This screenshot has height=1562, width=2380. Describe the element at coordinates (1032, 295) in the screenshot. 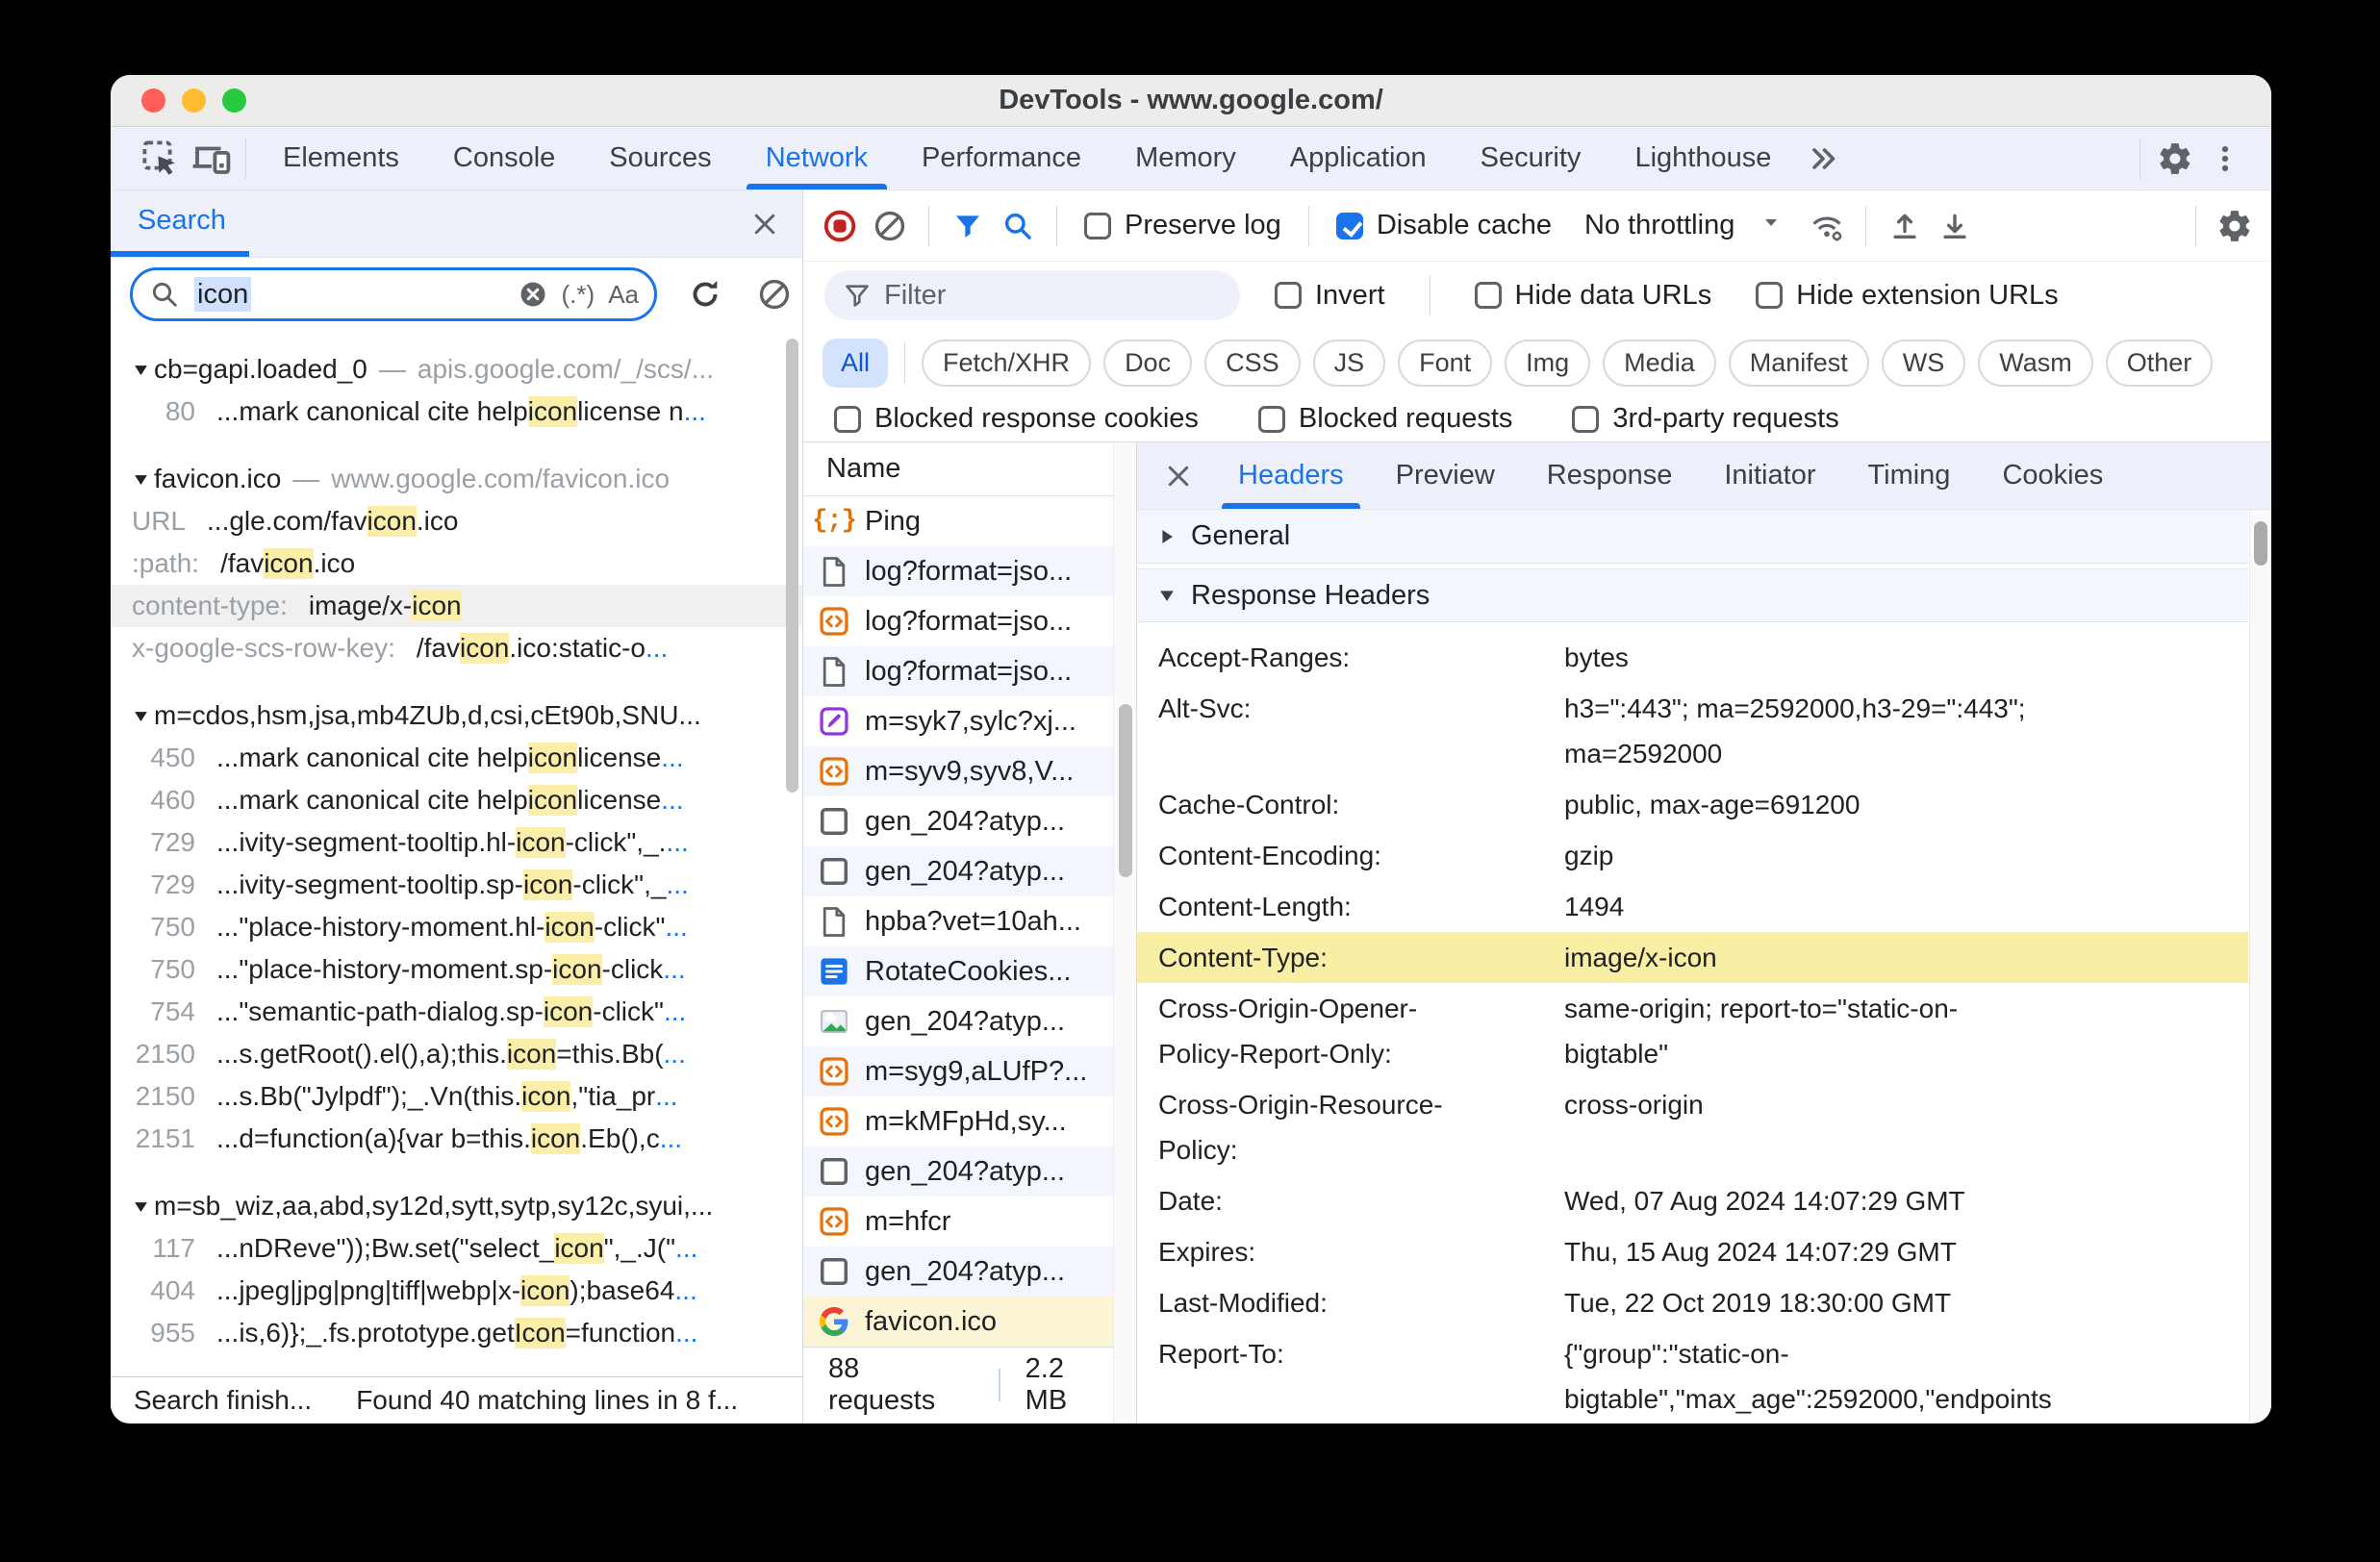

I see `filter-input: Filter` at that location.